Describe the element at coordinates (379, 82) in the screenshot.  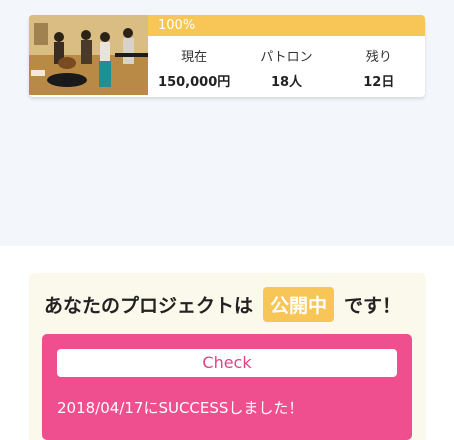
I see `stat-value: 12日` at that location.